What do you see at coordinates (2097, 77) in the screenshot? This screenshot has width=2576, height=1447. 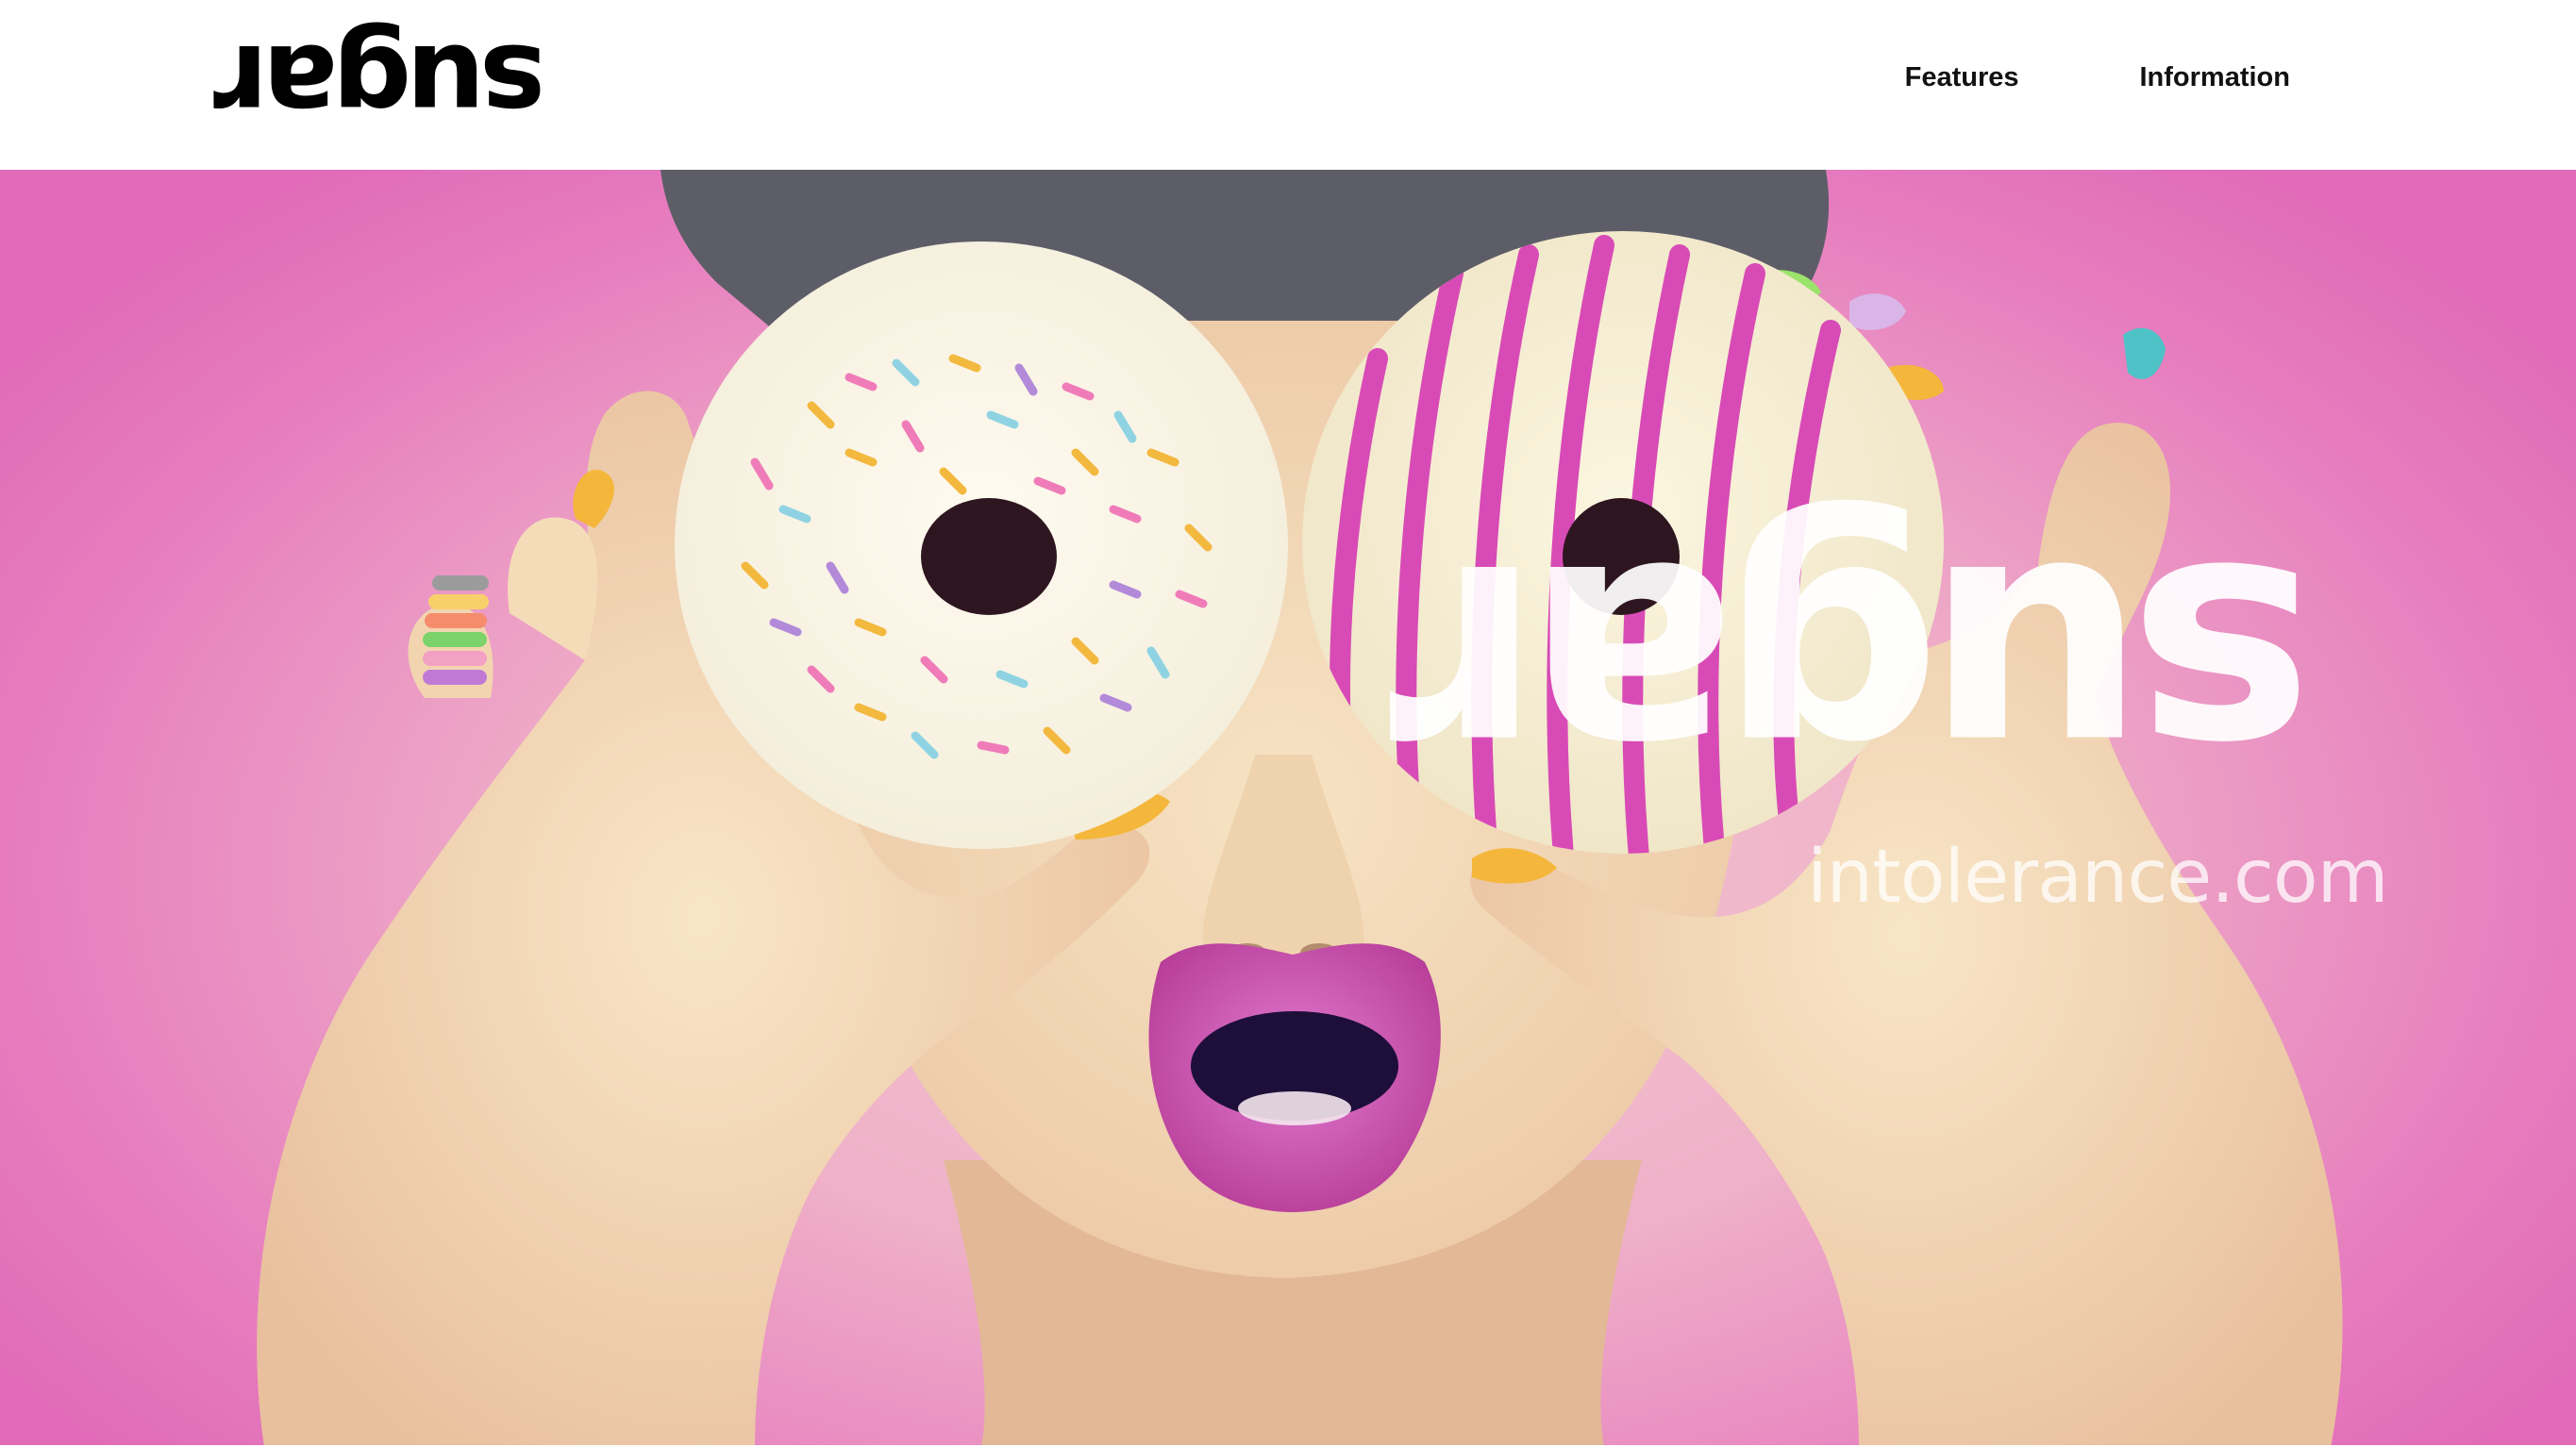 I see `main-nav: Features Information` at bounding box center [2097, 77].